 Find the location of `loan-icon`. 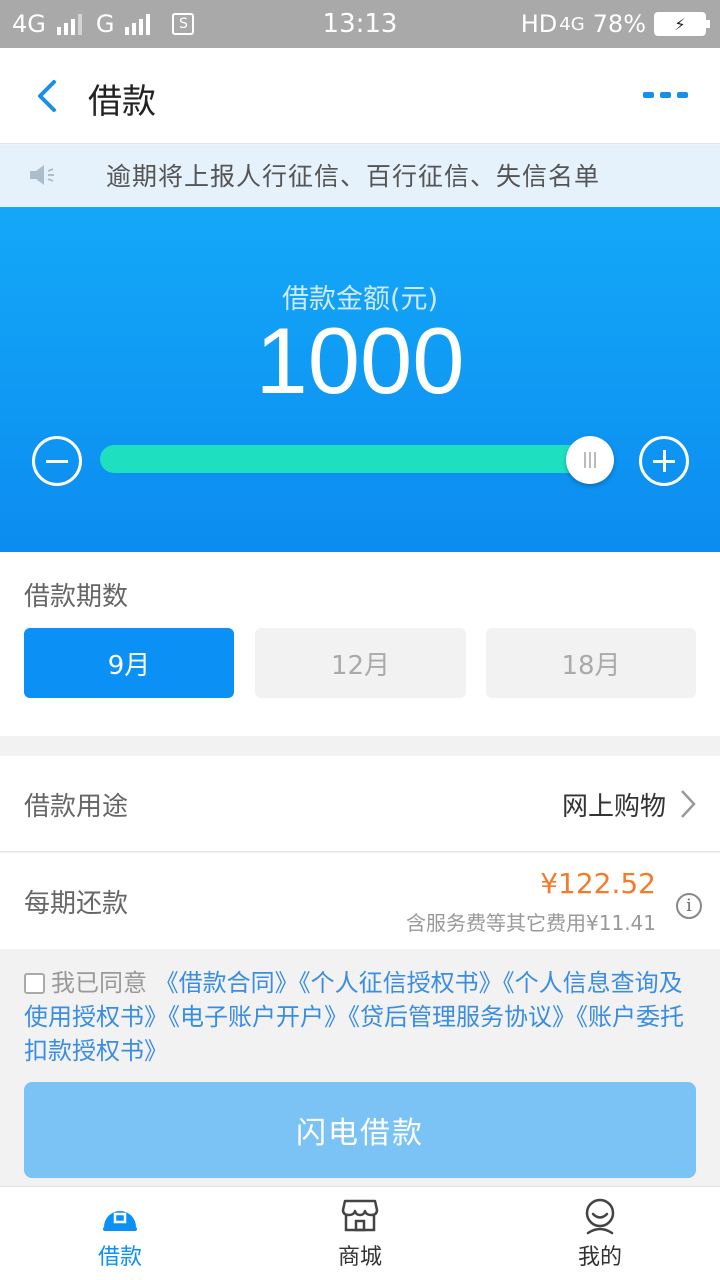

loan-icon is located at coordinates (120, 1221).